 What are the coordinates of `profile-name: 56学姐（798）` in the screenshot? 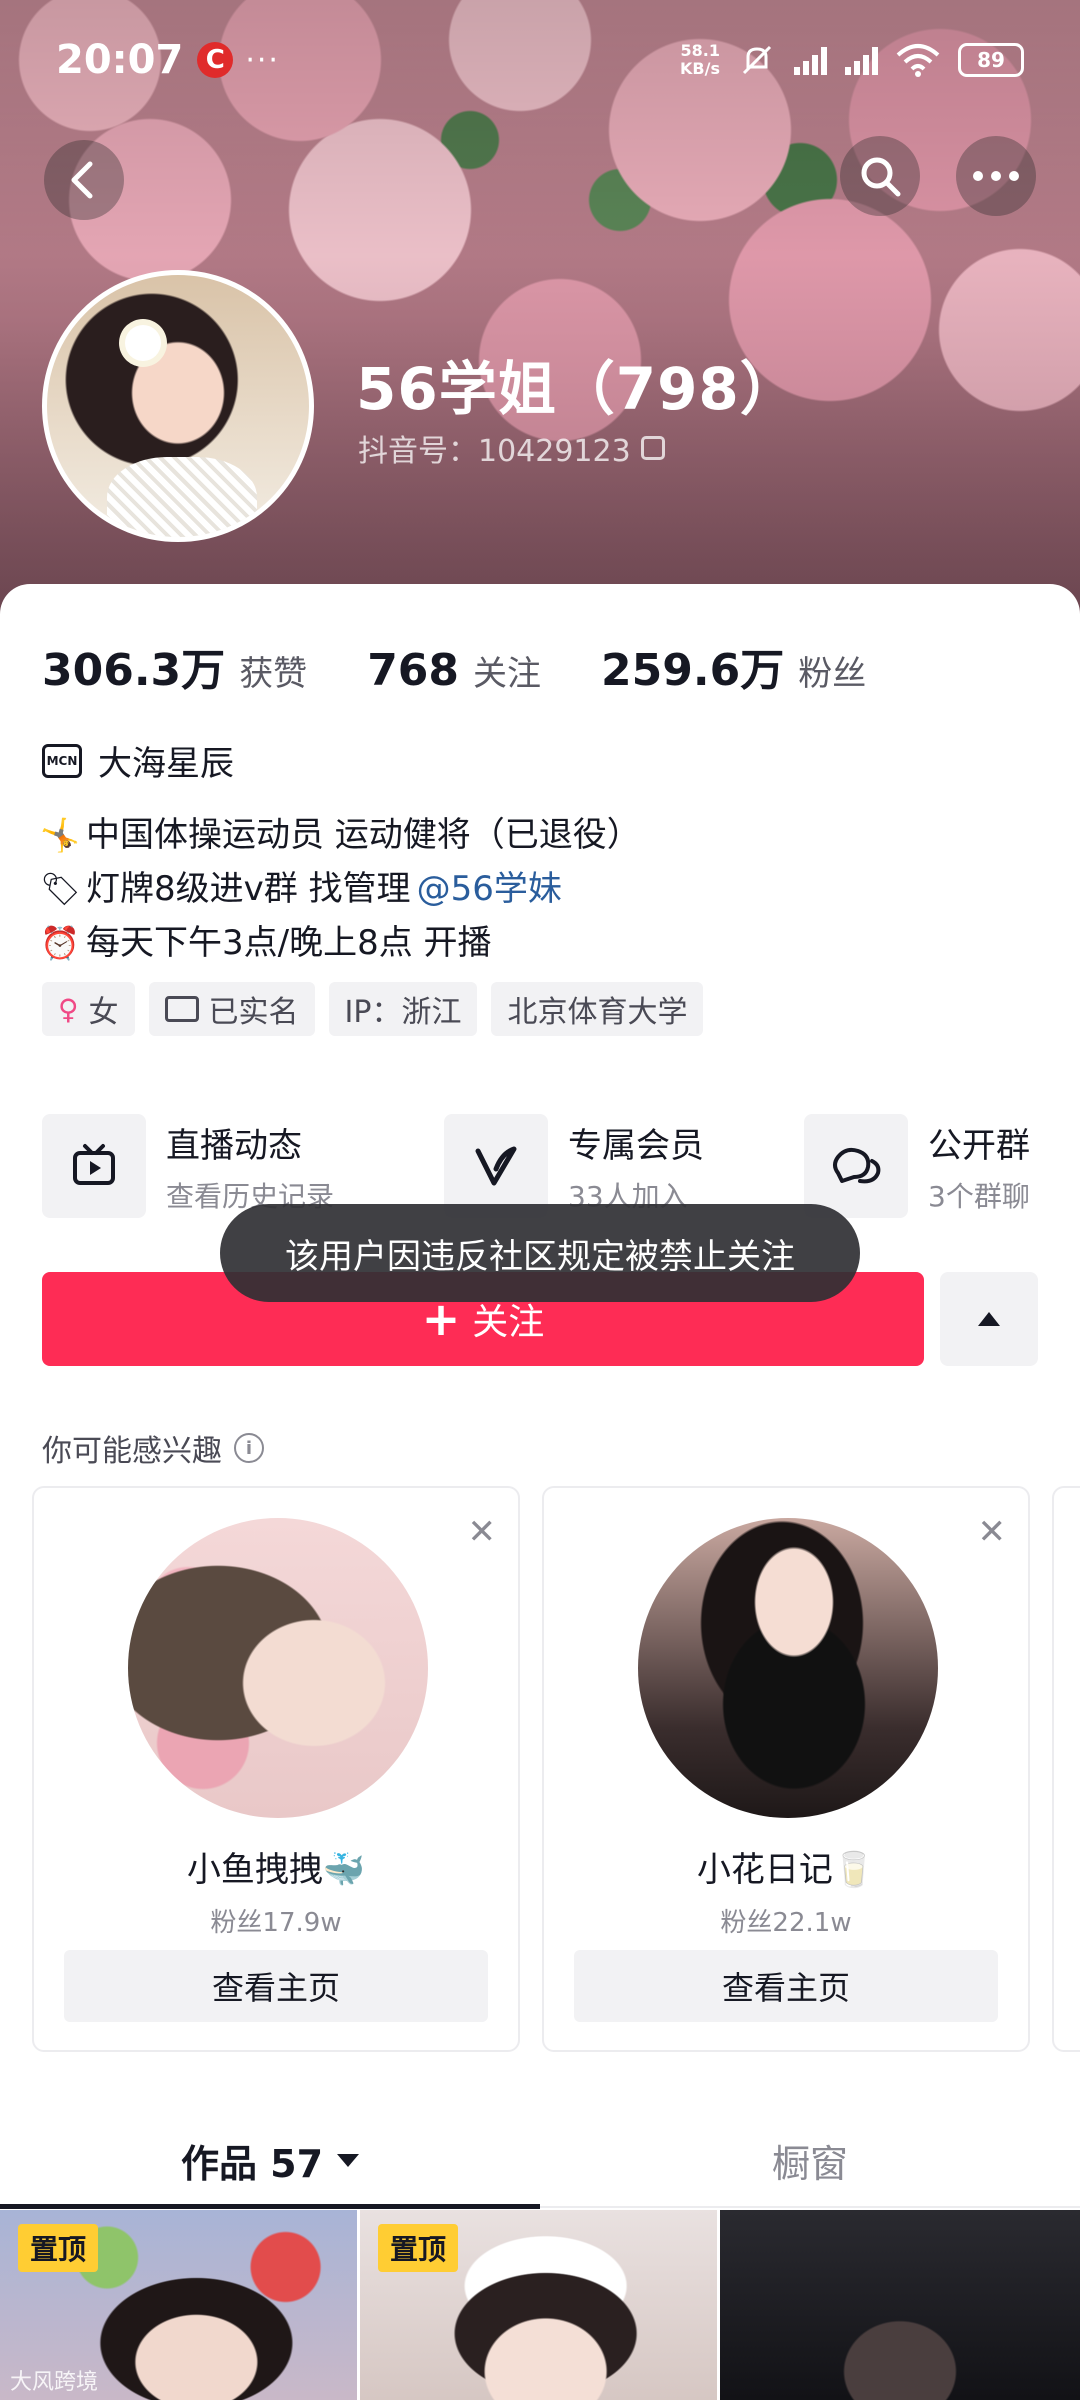 It's located at (577, 389).